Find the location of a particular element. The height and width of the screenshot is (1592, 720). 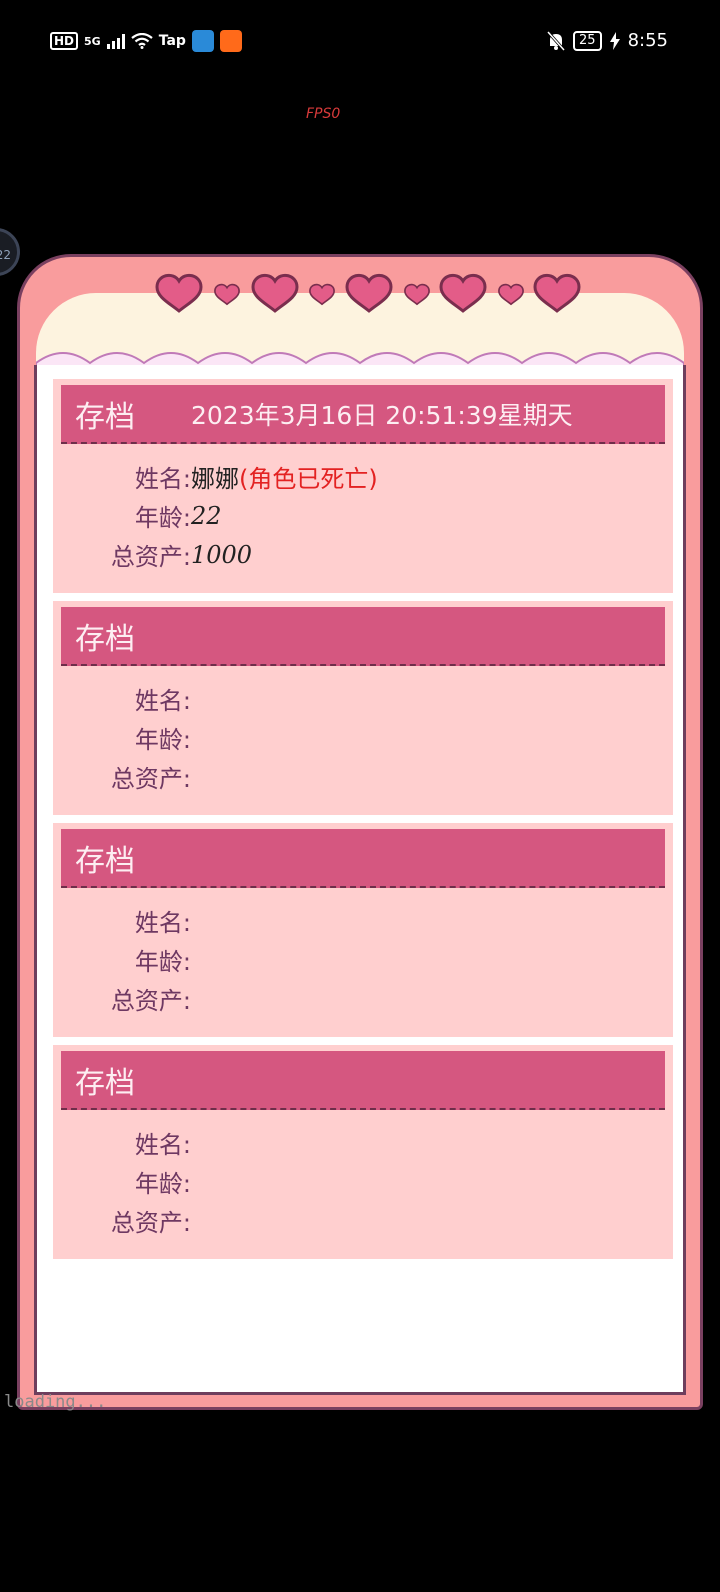

slot-date: 2023年3月16日 20:51:39星期天 is located at coordinates (382, 415).